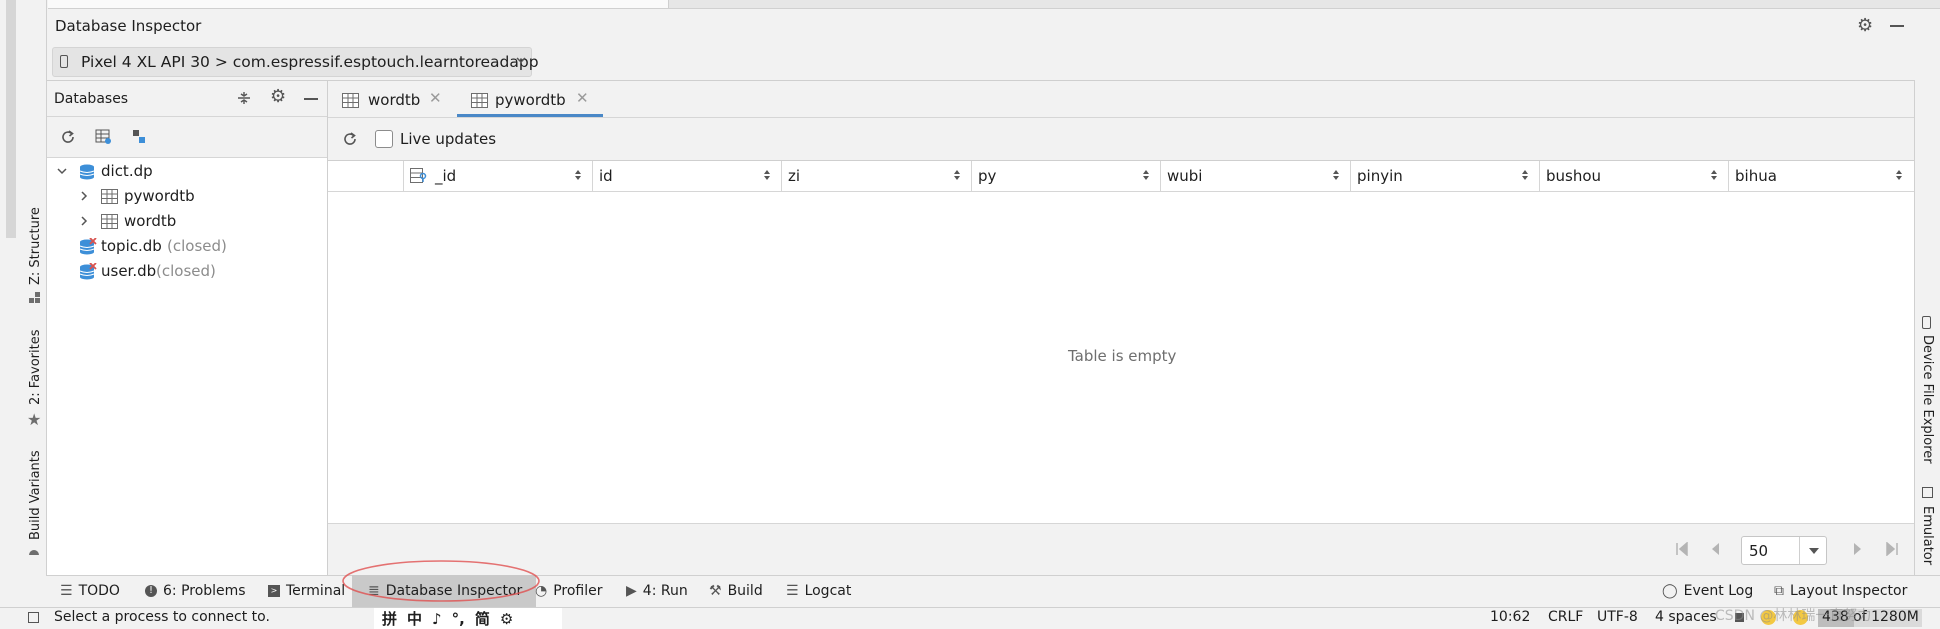  I want to click on empty-table-message: Table is empty, so click(1122, 356).